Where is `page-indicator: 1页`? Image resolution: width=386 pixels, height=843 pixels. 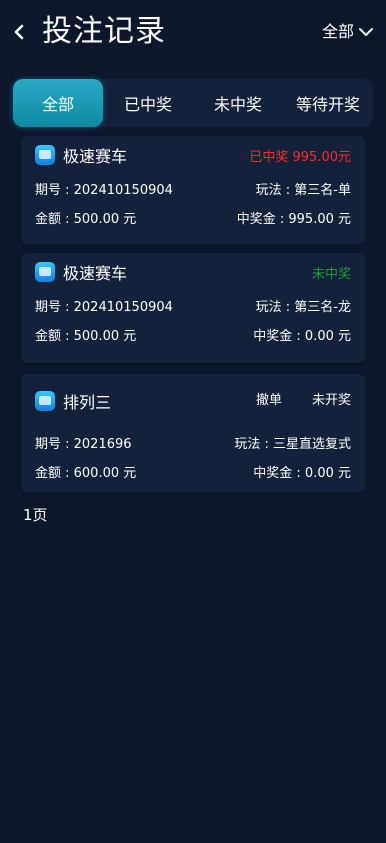 page-indicator: 1页 is located at coordinates (35, 515).